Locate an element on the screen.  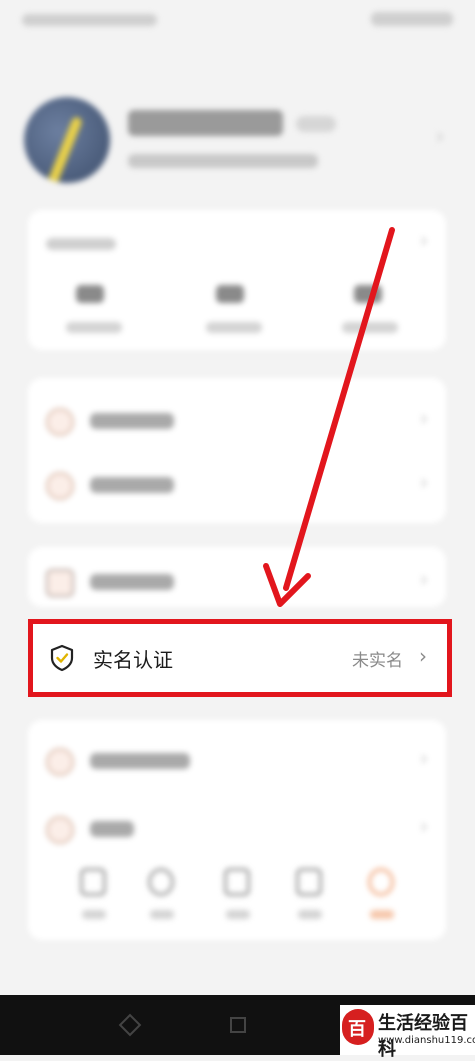
status-bar is located at coordinates (237, 22).